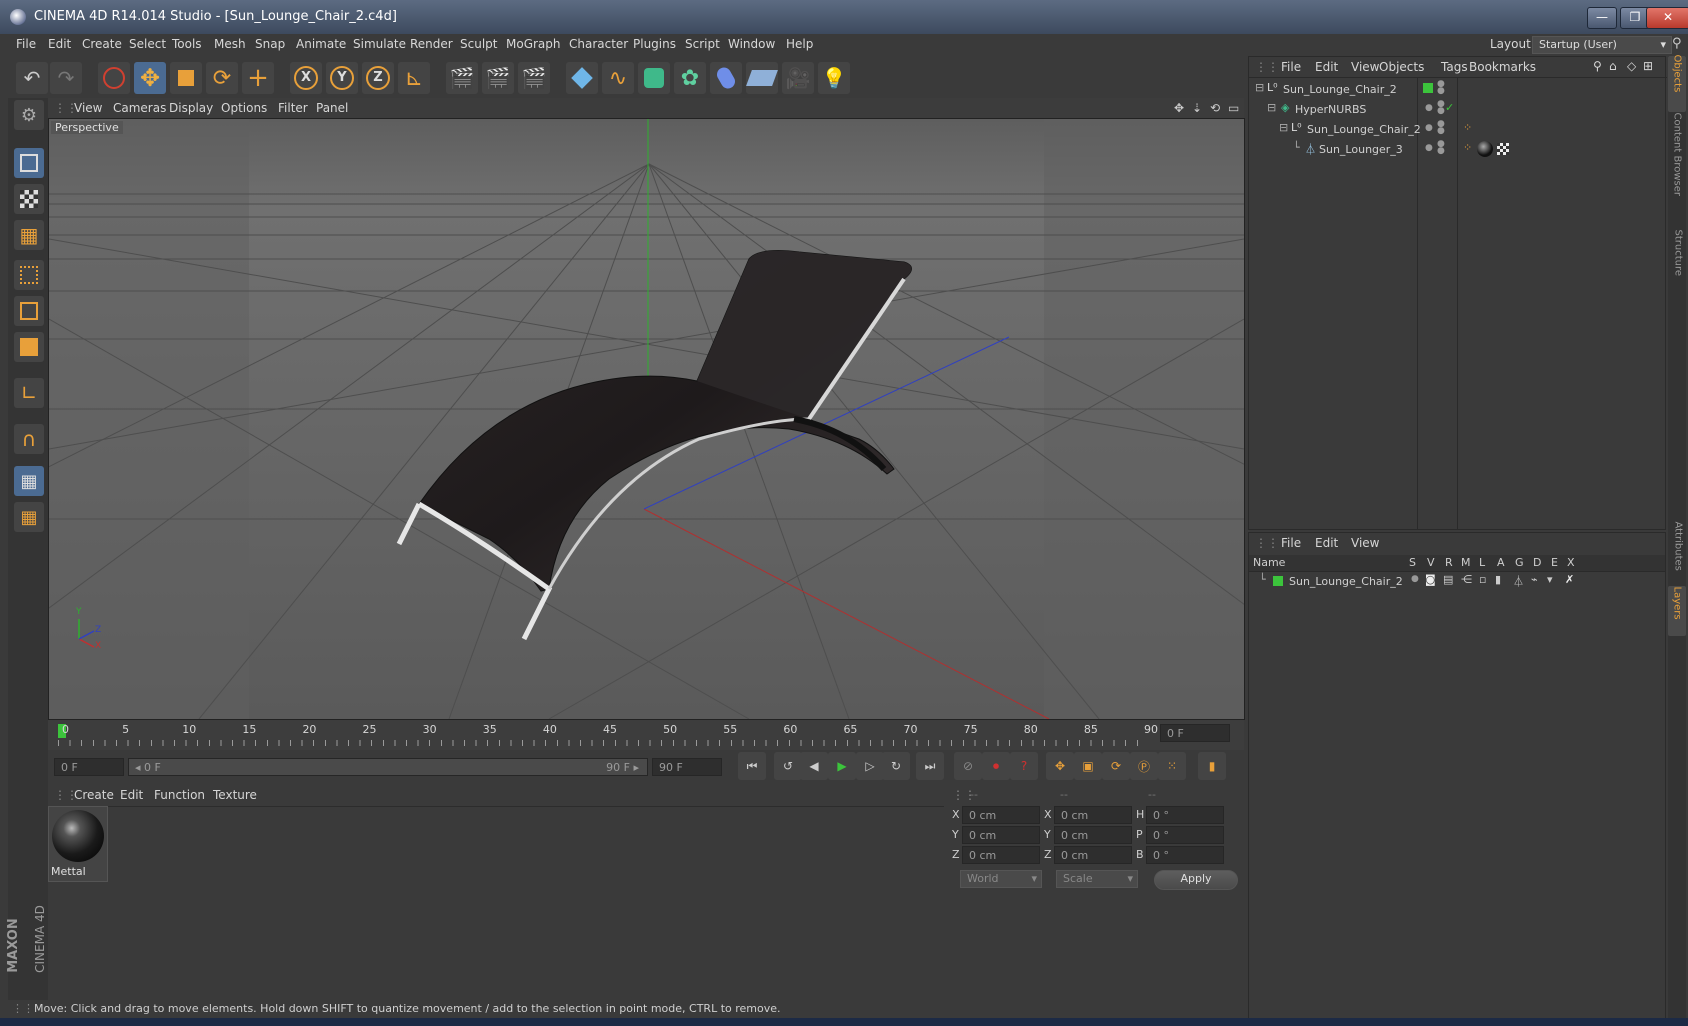  I want to click on viewport-menu-display: Display, so click(191, 108).